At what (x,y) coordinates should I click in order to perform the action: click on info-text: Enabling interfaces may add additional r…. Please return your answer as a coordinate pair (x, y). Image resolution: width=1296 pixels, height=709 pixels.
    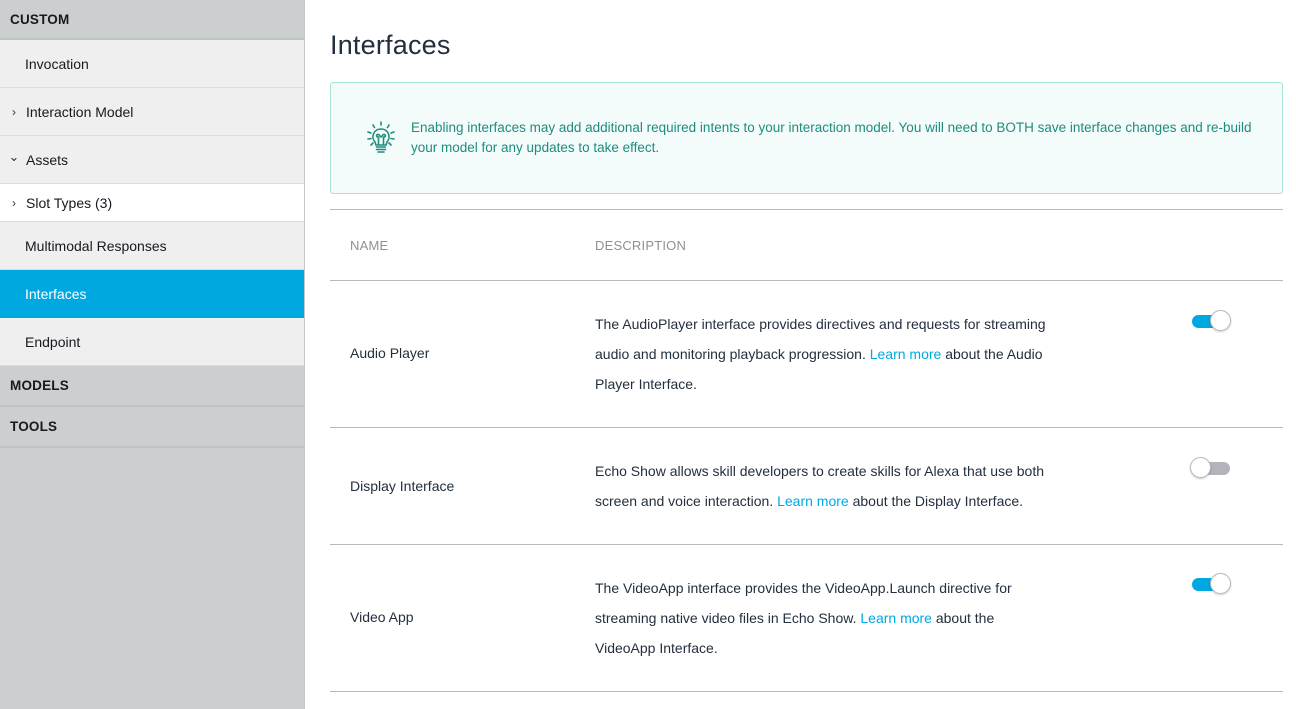
    Looking at the image, I should click on (831, 137).